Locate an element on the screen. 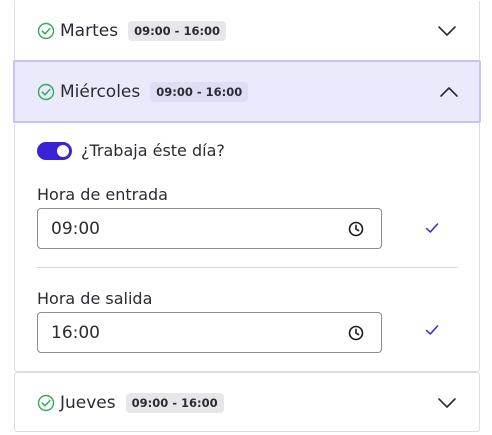 The image size is (492, 435). entry-time-value: 09:00 is located at coordinates (75, 228).